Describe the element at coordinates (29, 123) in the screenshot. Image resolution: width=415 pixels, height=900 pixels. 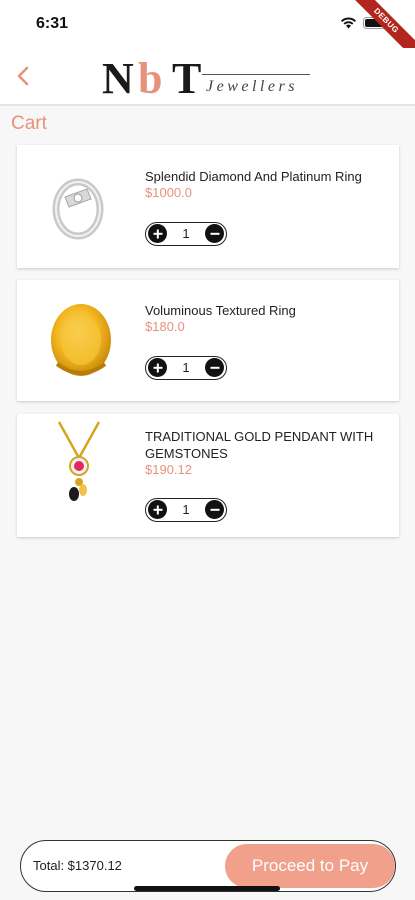
I see `page-title: Cart` at that location.